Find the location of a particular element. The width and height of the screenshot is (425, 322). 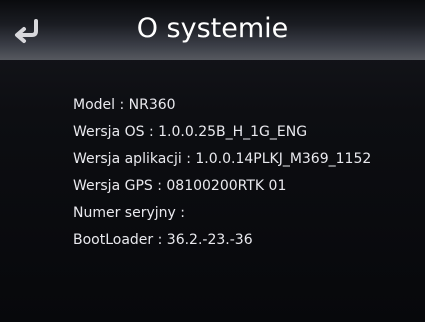

model-info: Model : NR360 is located at coordinates (124, 105).